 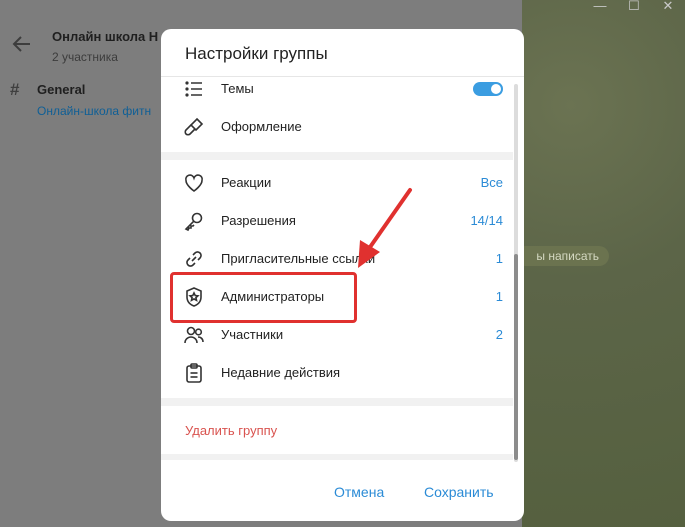 What do you see at coordinates (237, 88) in the screenshot?
I see `settings-item-label: Темы` at bounding box center [237, 88].